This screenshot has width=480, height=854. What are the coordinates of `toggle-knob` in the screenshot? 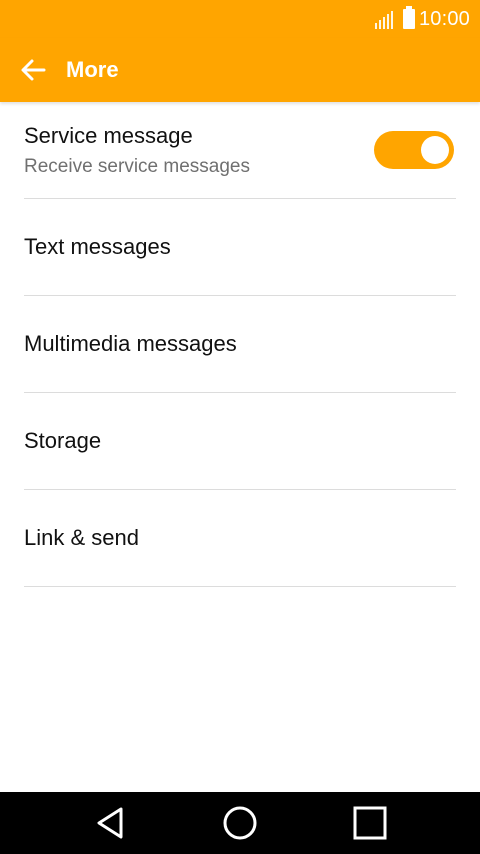 It's located at (435, 150).